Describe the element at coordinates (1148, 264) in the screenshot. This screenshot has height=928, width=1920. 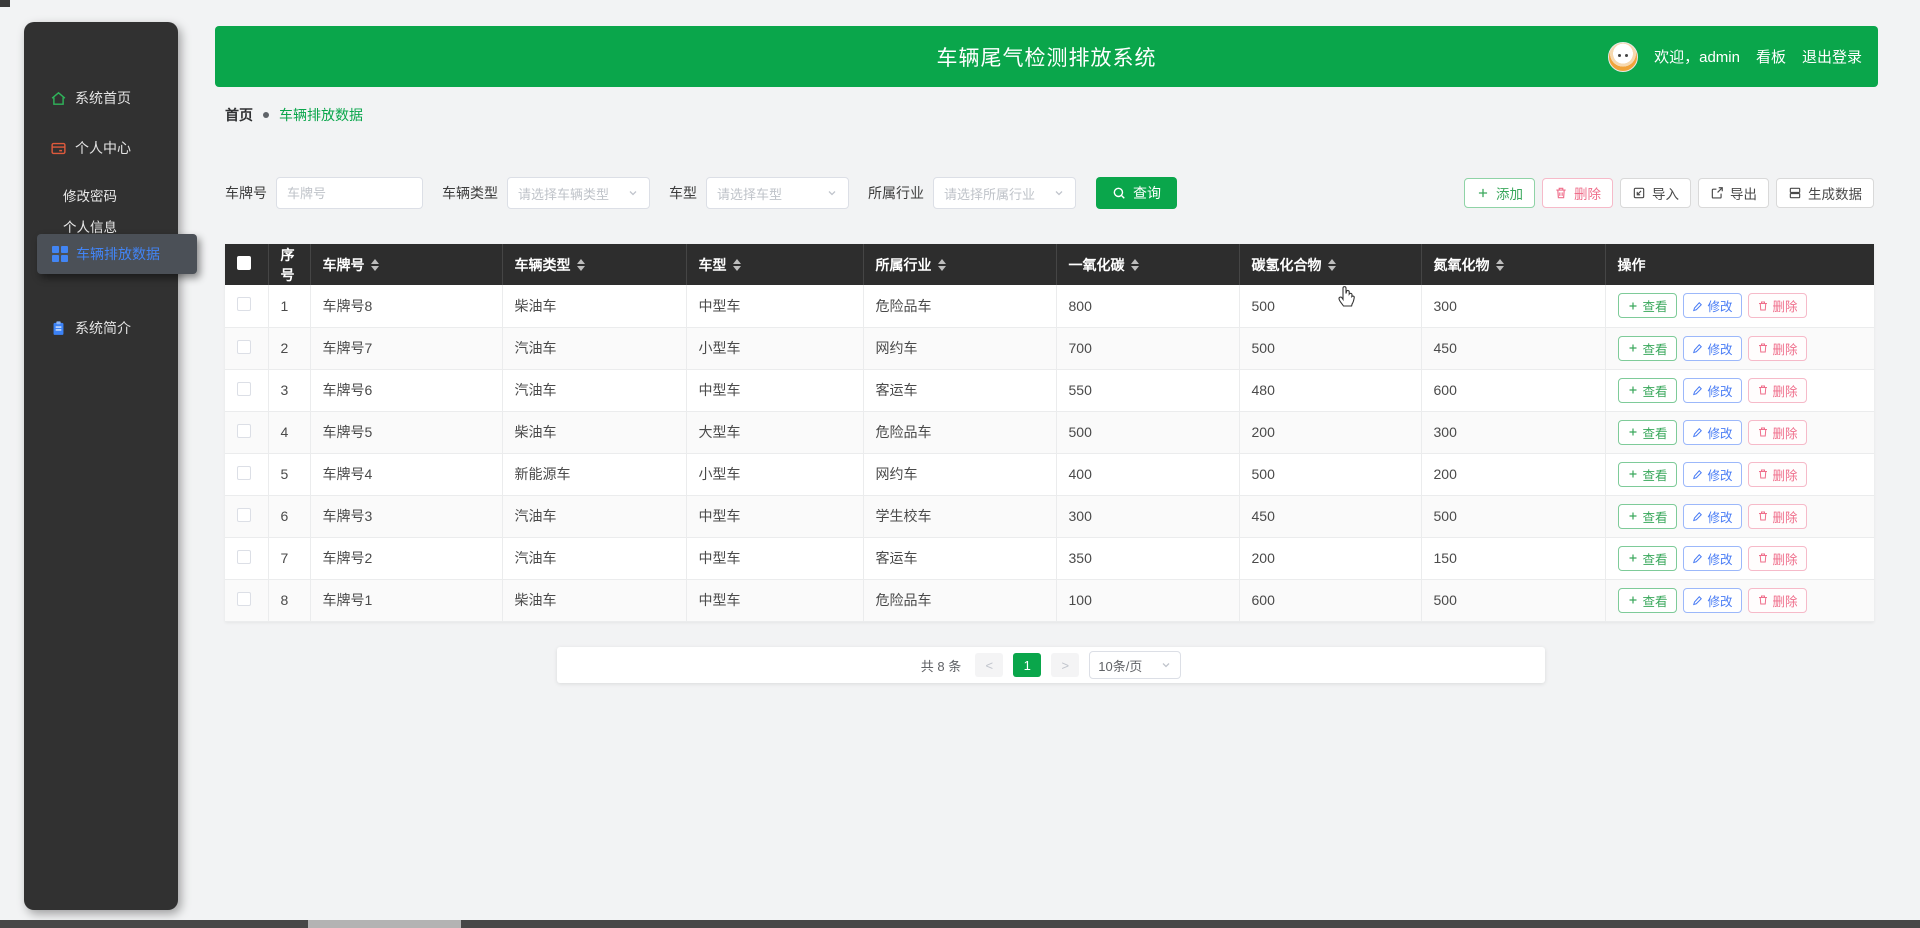
I see `col-co: 一氧化碳` at that location.